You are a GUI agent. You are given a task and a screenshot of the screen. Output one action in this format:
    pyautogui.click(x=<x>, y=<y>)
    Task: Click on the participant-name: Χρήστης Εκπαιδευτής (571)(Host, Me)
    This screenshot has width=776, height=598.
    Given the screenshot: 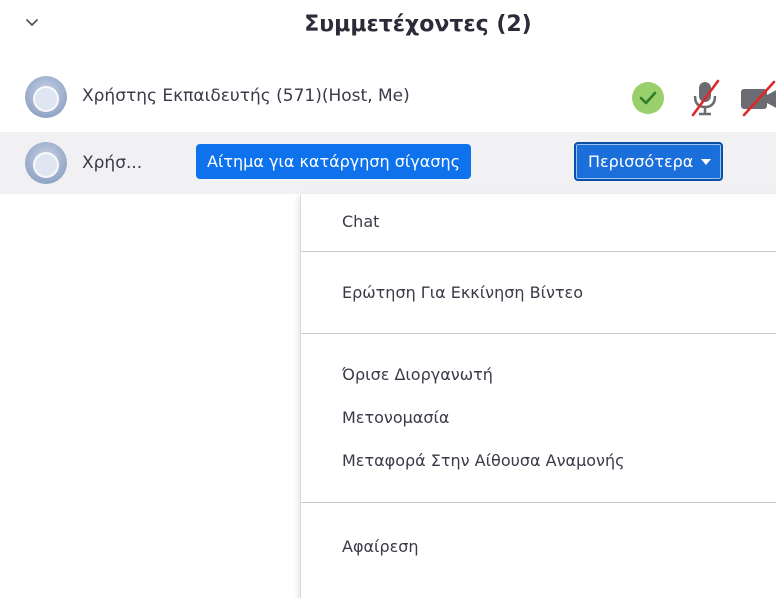 What is the action you would take?
    pyautogui.click(x=246, y=96)
    